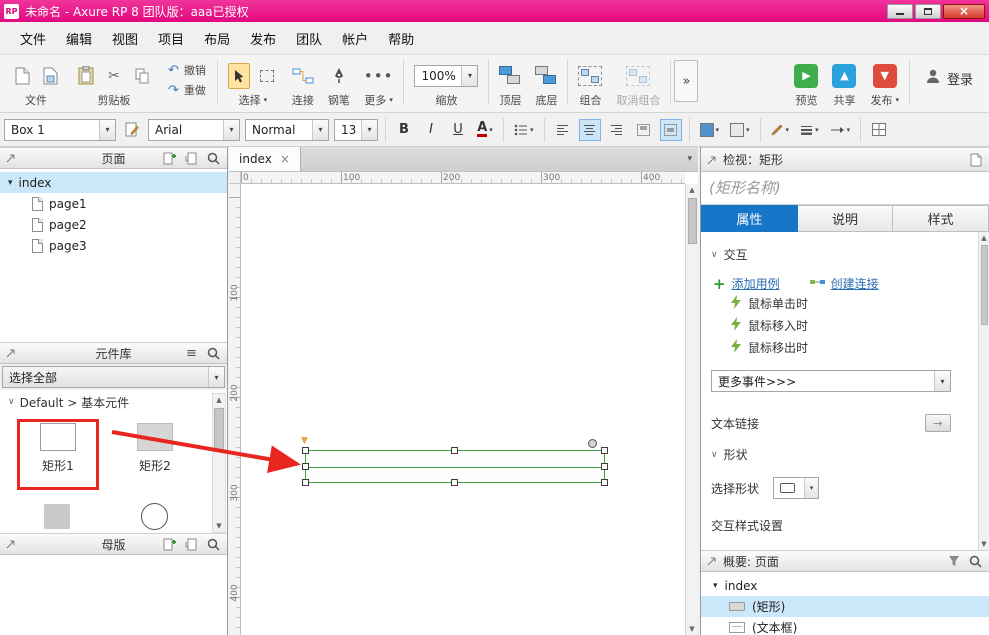  What do you see at coordinates (356, 129) in the screenshot?
I see `font-size-dropdown: 13 ▾` at bounding box center [356, 129].